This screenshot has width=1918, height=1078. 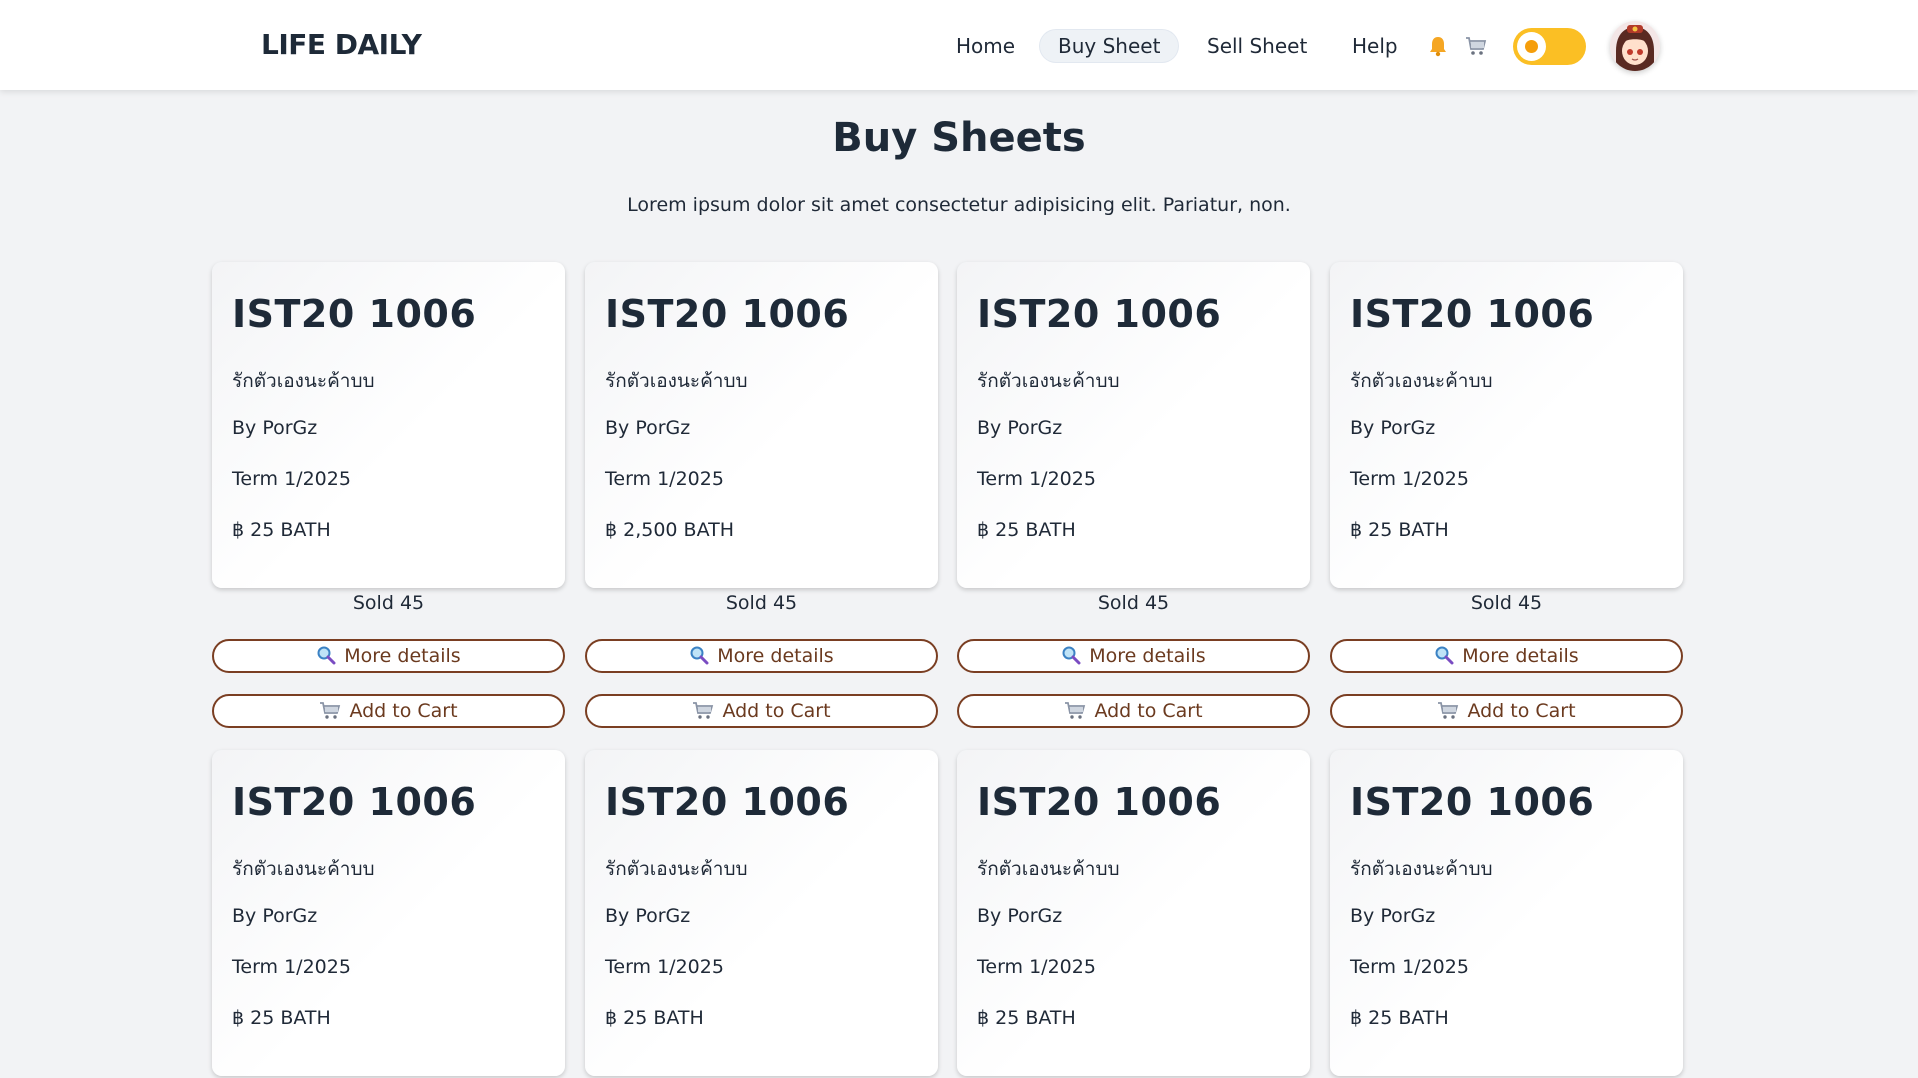 I want to click on nav-buy-sheet: Buy Sheet, so click(x=1109, y=46).